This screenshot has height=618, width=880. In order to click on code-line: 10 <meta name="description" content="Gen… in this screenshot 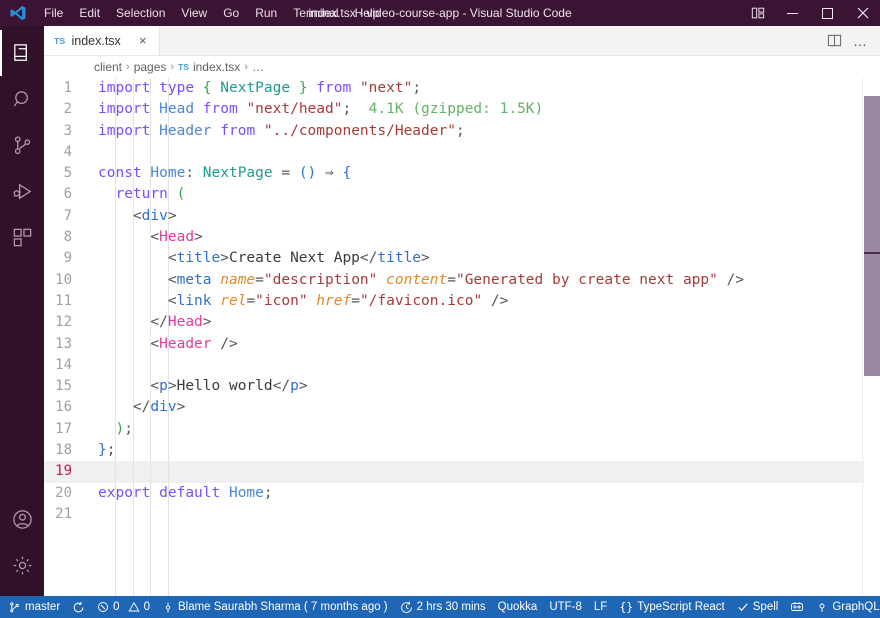, I will do `click(454, 280)`.